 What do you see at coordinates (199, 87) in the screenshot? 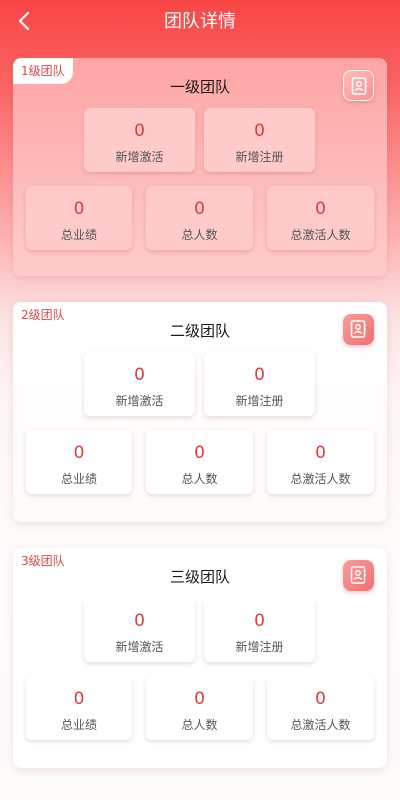
I see `team-title: 一级团队` at bounding box center [199, 87].